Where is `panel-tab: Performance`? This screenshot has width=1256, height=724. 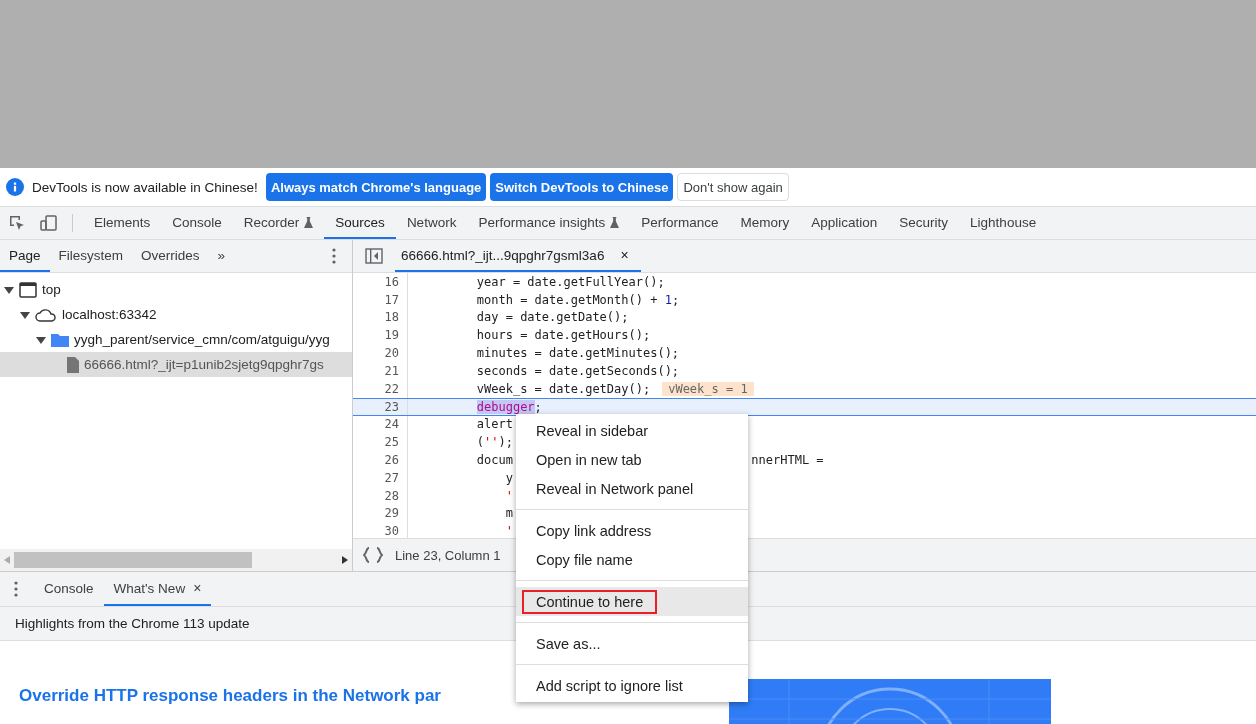
panel-tab: Performance is located at coordinates (680, 223).